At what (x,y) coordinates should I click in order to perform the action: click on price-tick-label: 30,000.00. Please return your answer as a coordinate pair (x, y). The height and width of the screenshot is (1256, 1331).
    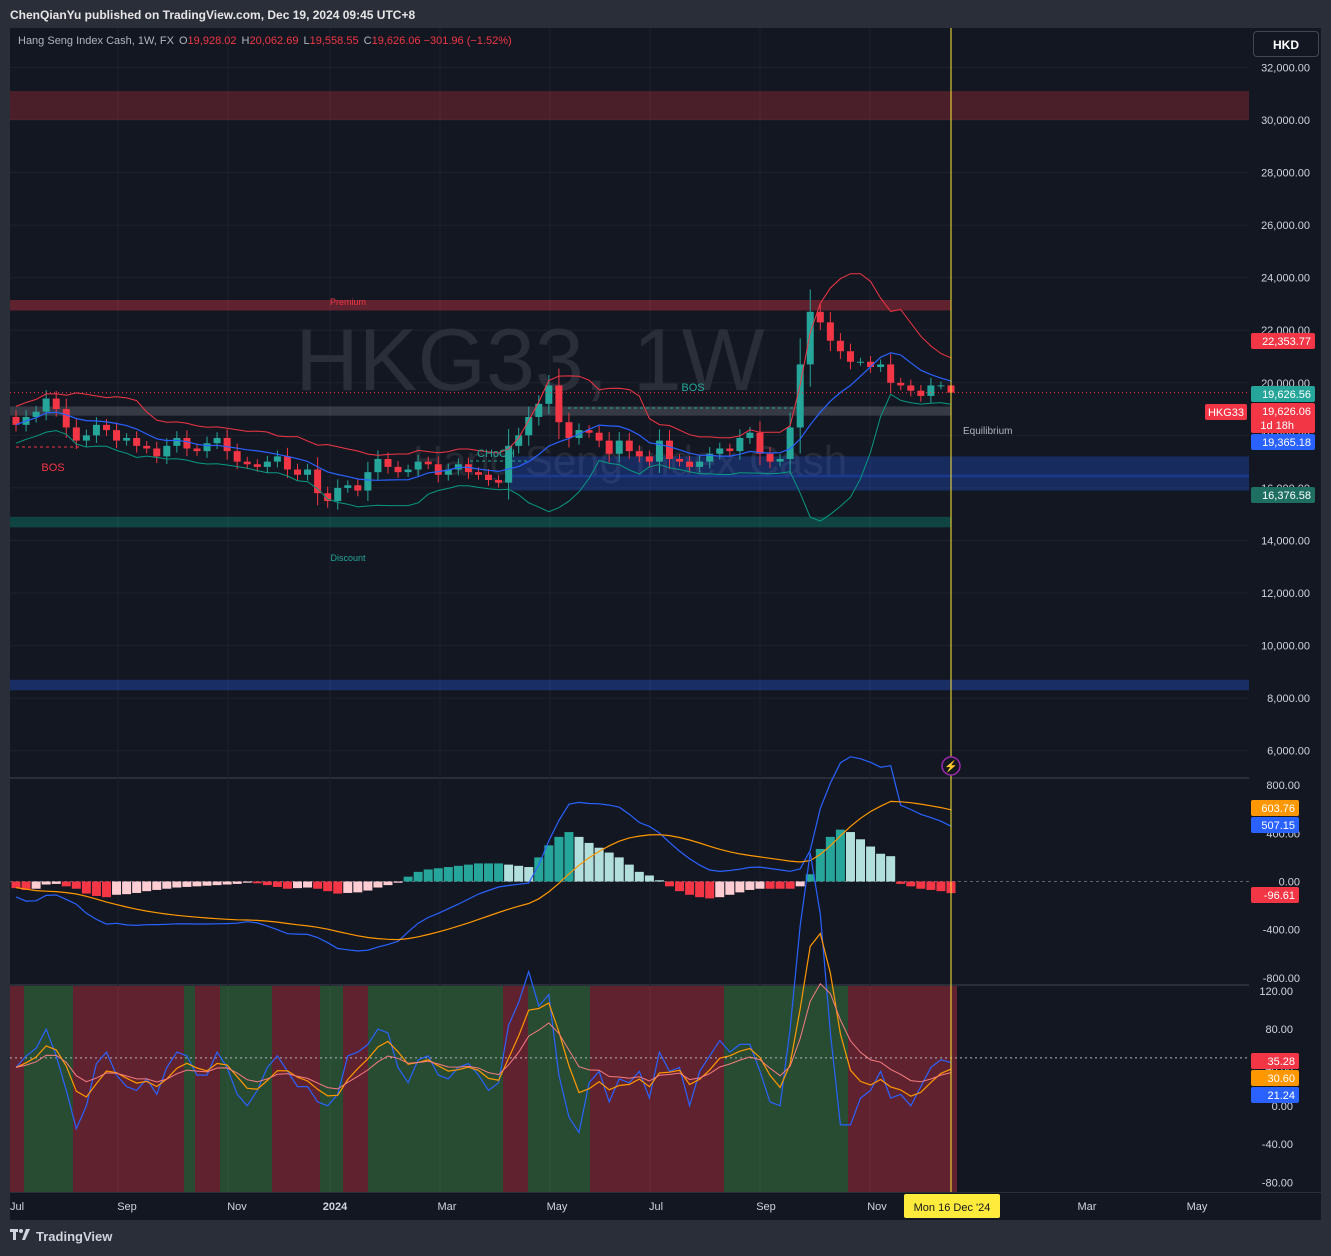
    Looking at the image, I should click on (1285, 121).